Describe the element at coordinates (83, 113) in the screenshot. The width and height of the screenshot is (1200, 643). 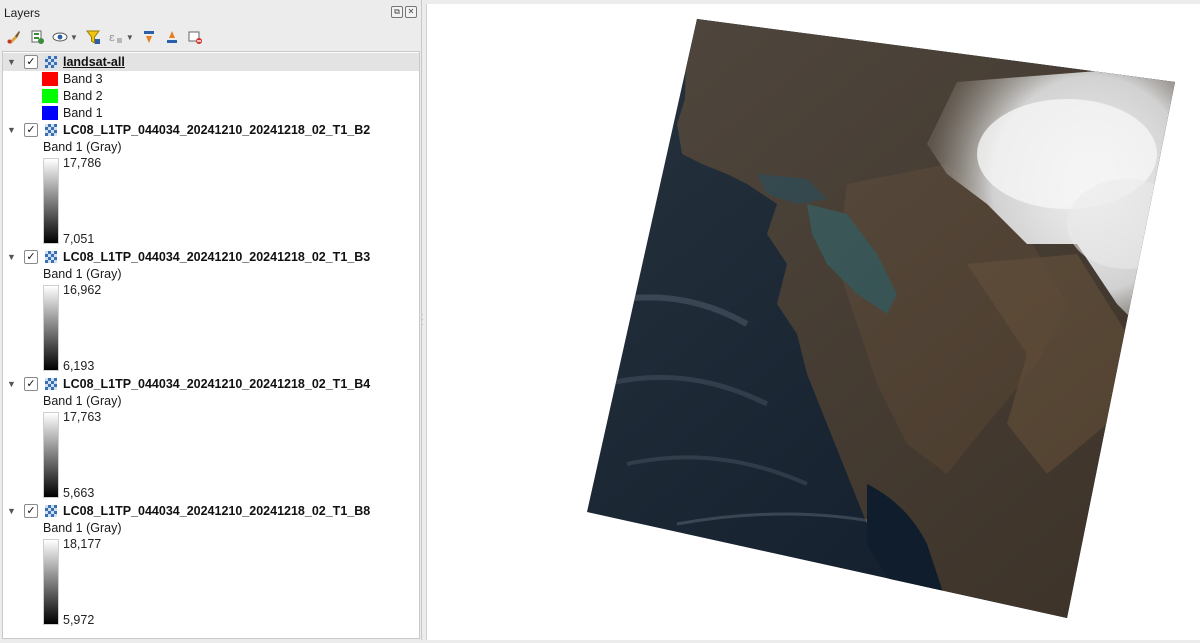
I see `band-label: Band 1` at that location.